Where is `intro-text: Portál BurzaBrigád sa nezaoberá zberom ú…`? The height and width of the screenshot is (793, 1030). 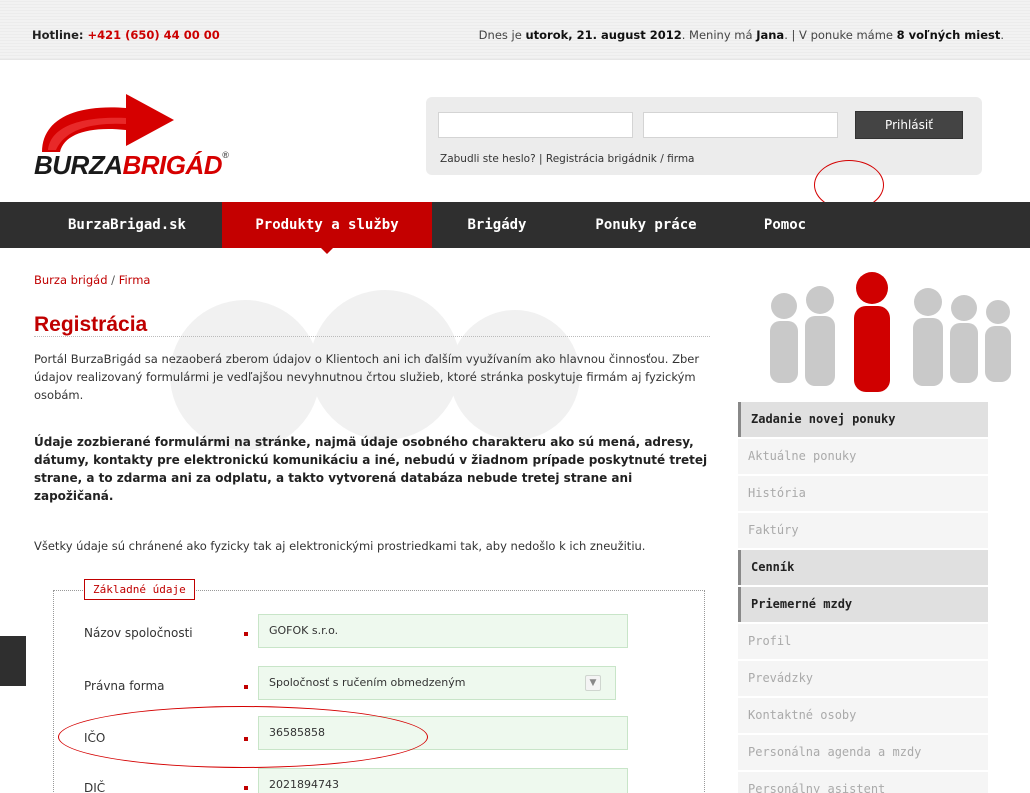 intro-text: Portál BurzaBrigád sa nezaoberá zberom ú… is located at coordinates (367, 377).